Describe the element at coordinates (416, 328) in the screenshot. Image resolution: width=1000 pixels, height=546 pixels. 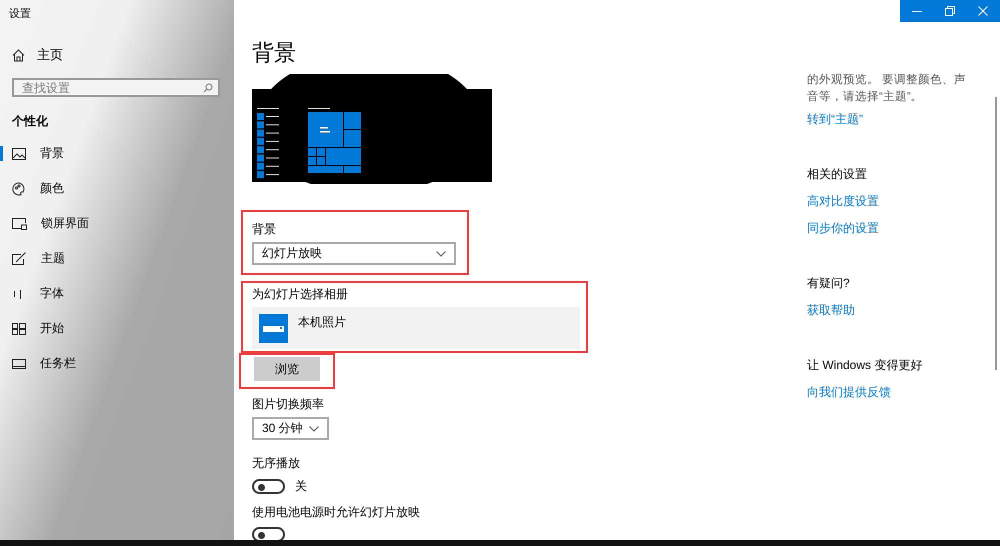
I see `album-item: 本机照片` at that location.